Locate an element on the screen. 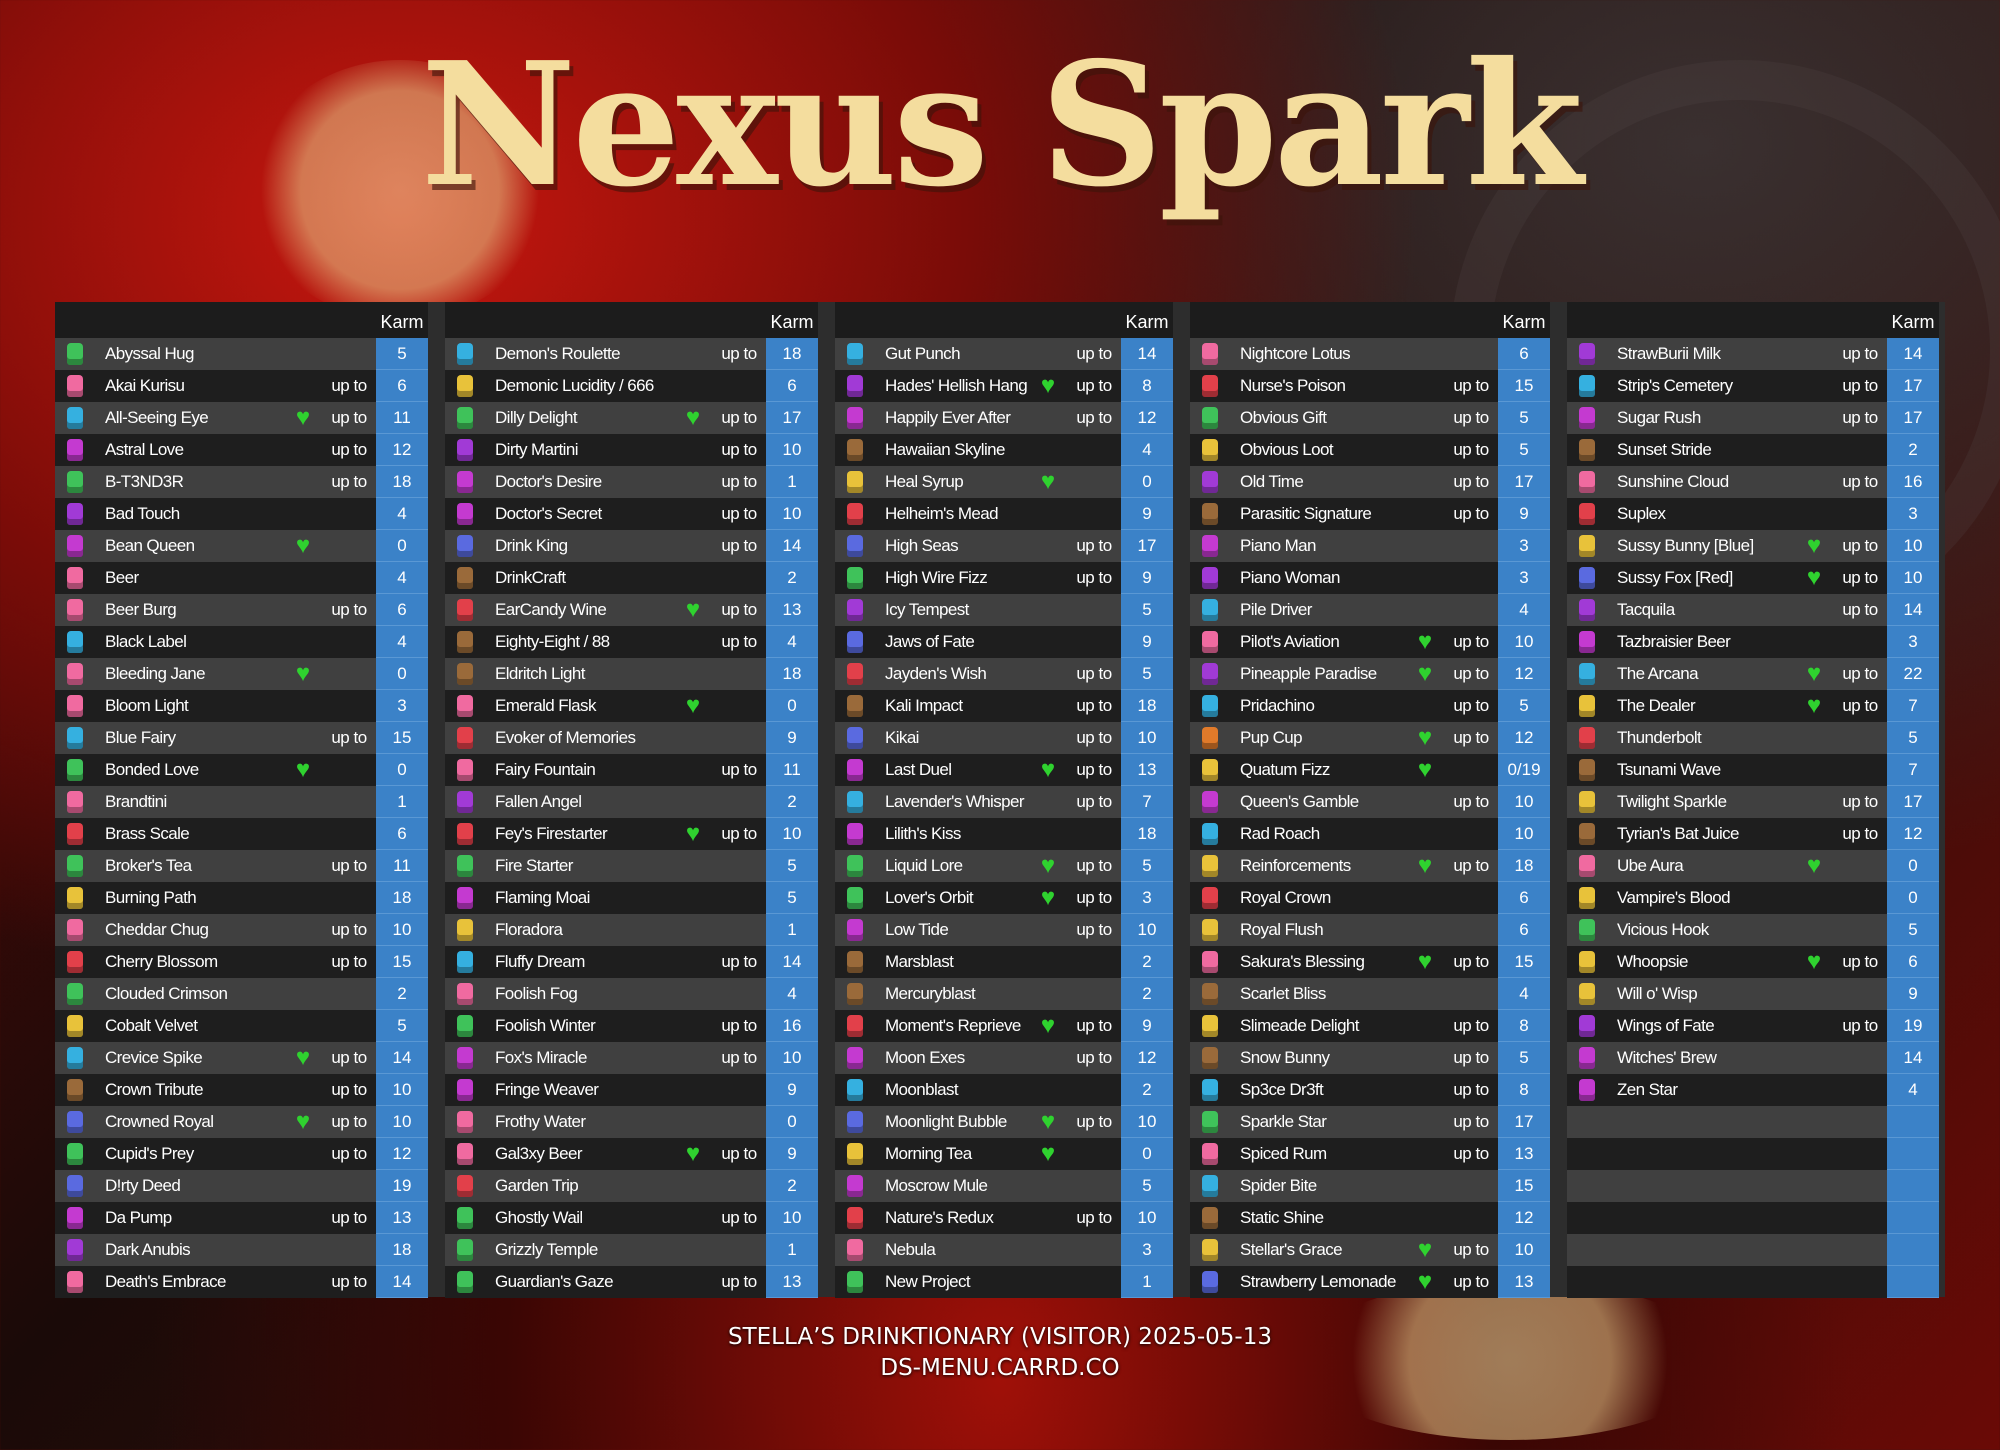 This screenshot has width=2000, height=1450. drink-row: Tazbraisier Beer 3 is located at coordinates (1753, 642).